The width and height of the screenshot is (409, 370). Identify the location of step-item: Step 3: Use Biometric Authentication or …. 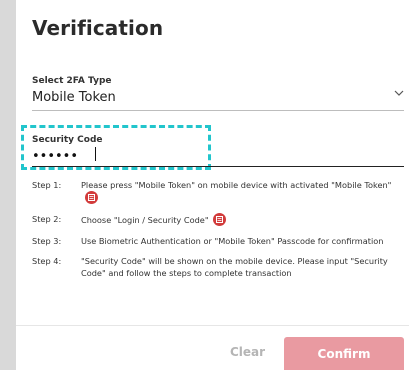
(218, 242).